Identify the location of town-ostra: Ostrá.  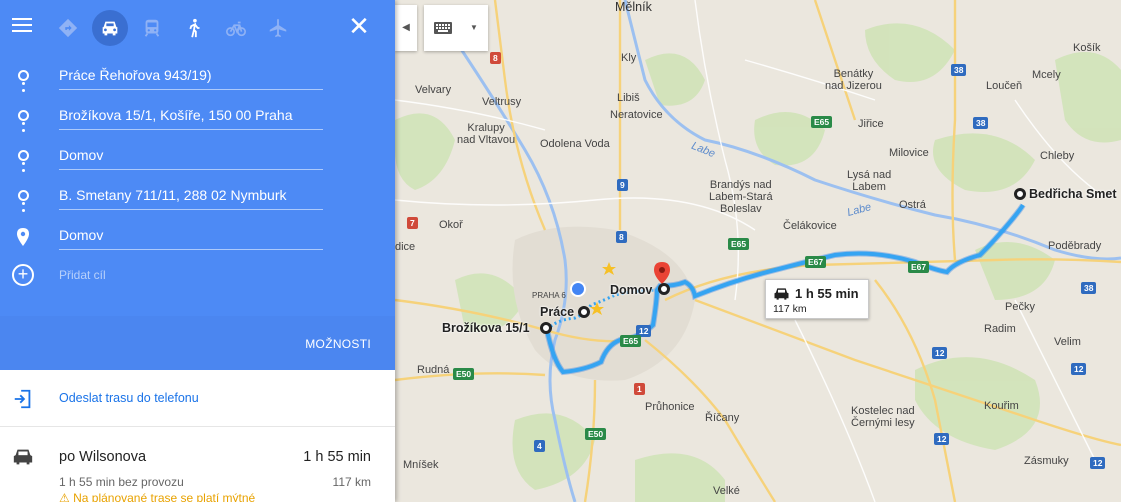
(912, 205).